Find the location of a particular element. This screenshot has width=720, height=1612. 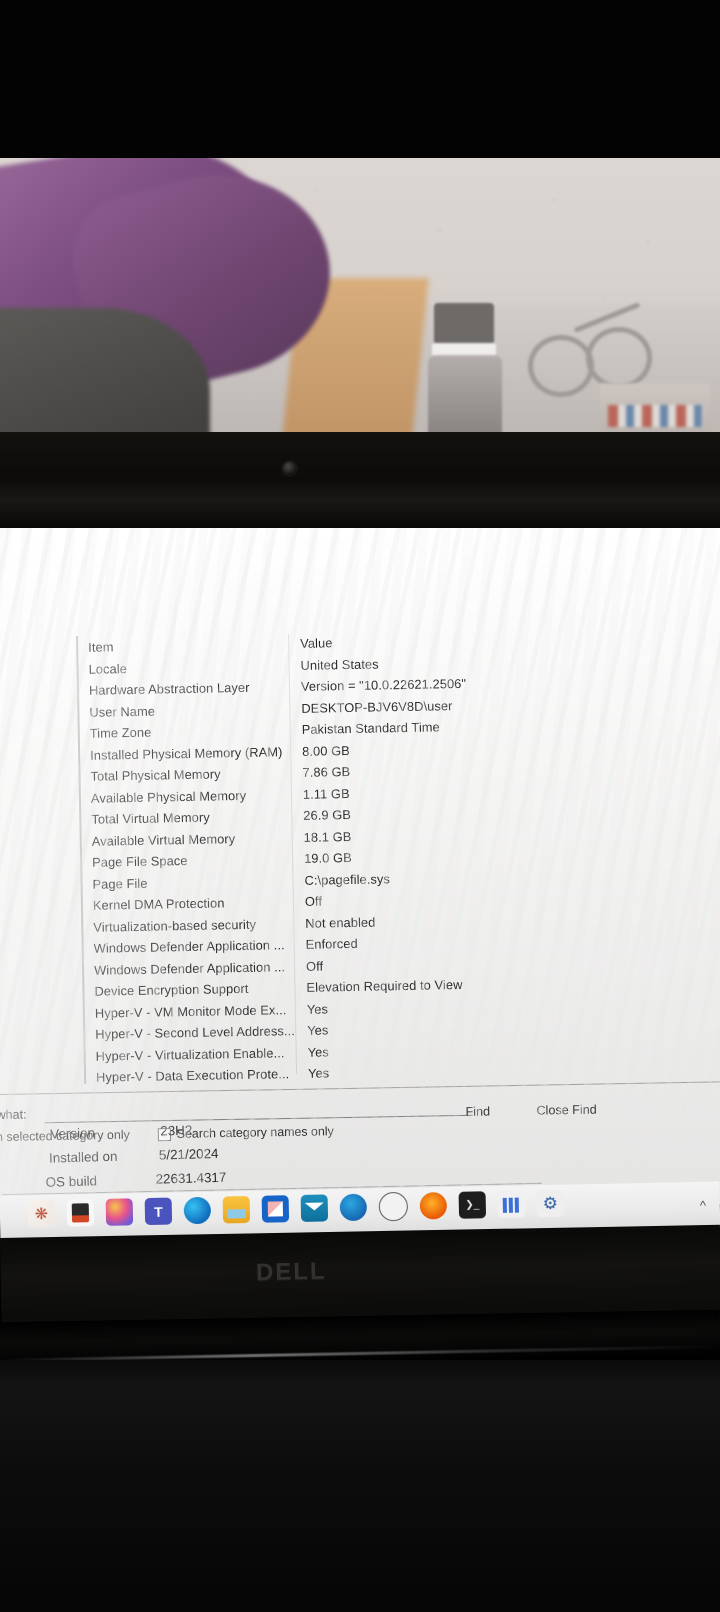

dell-logo: DELL is located at coordinates (291, 1272).